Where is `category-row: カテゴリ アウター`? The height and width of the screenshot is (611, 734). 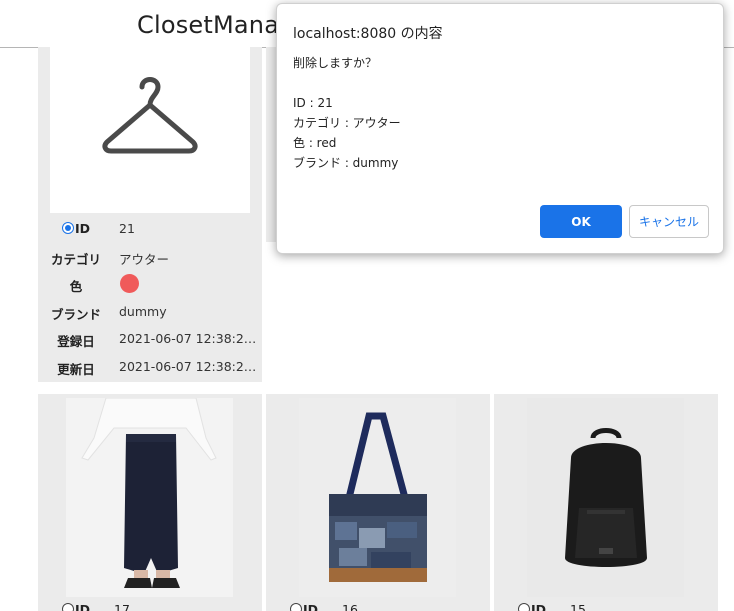 category-row: カテゴリ アウター is located at coordinates (150, 257).